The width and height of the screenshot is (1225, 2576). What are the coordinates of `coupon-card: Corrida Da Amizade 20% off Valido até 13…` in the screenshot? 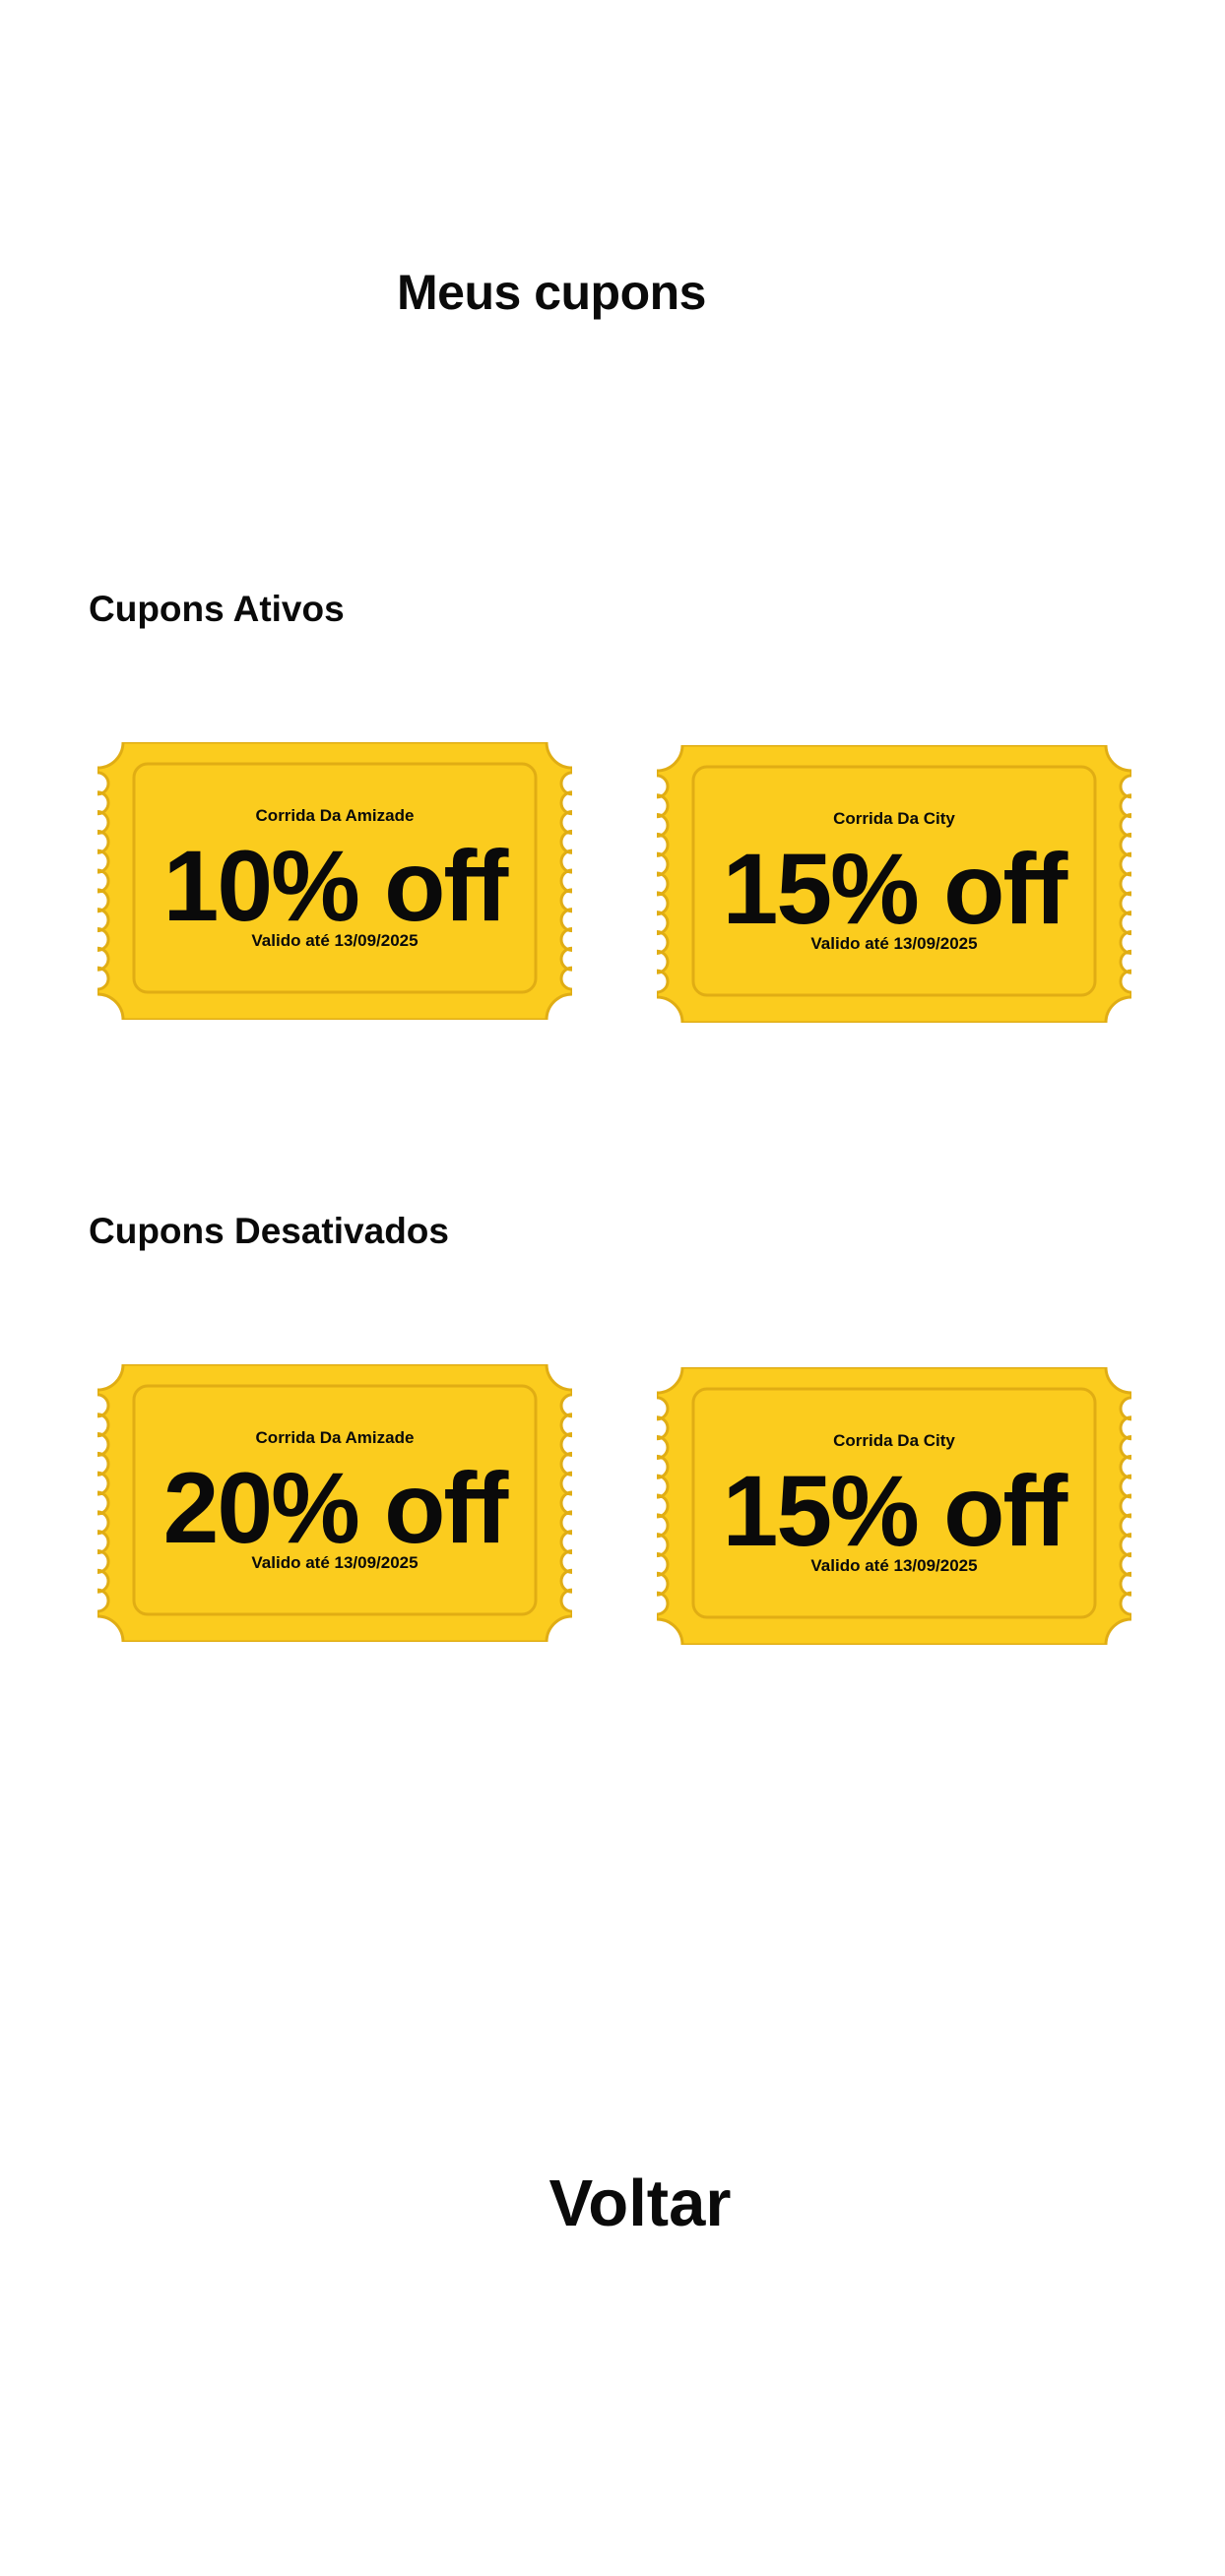 It's located at (334, 1503).